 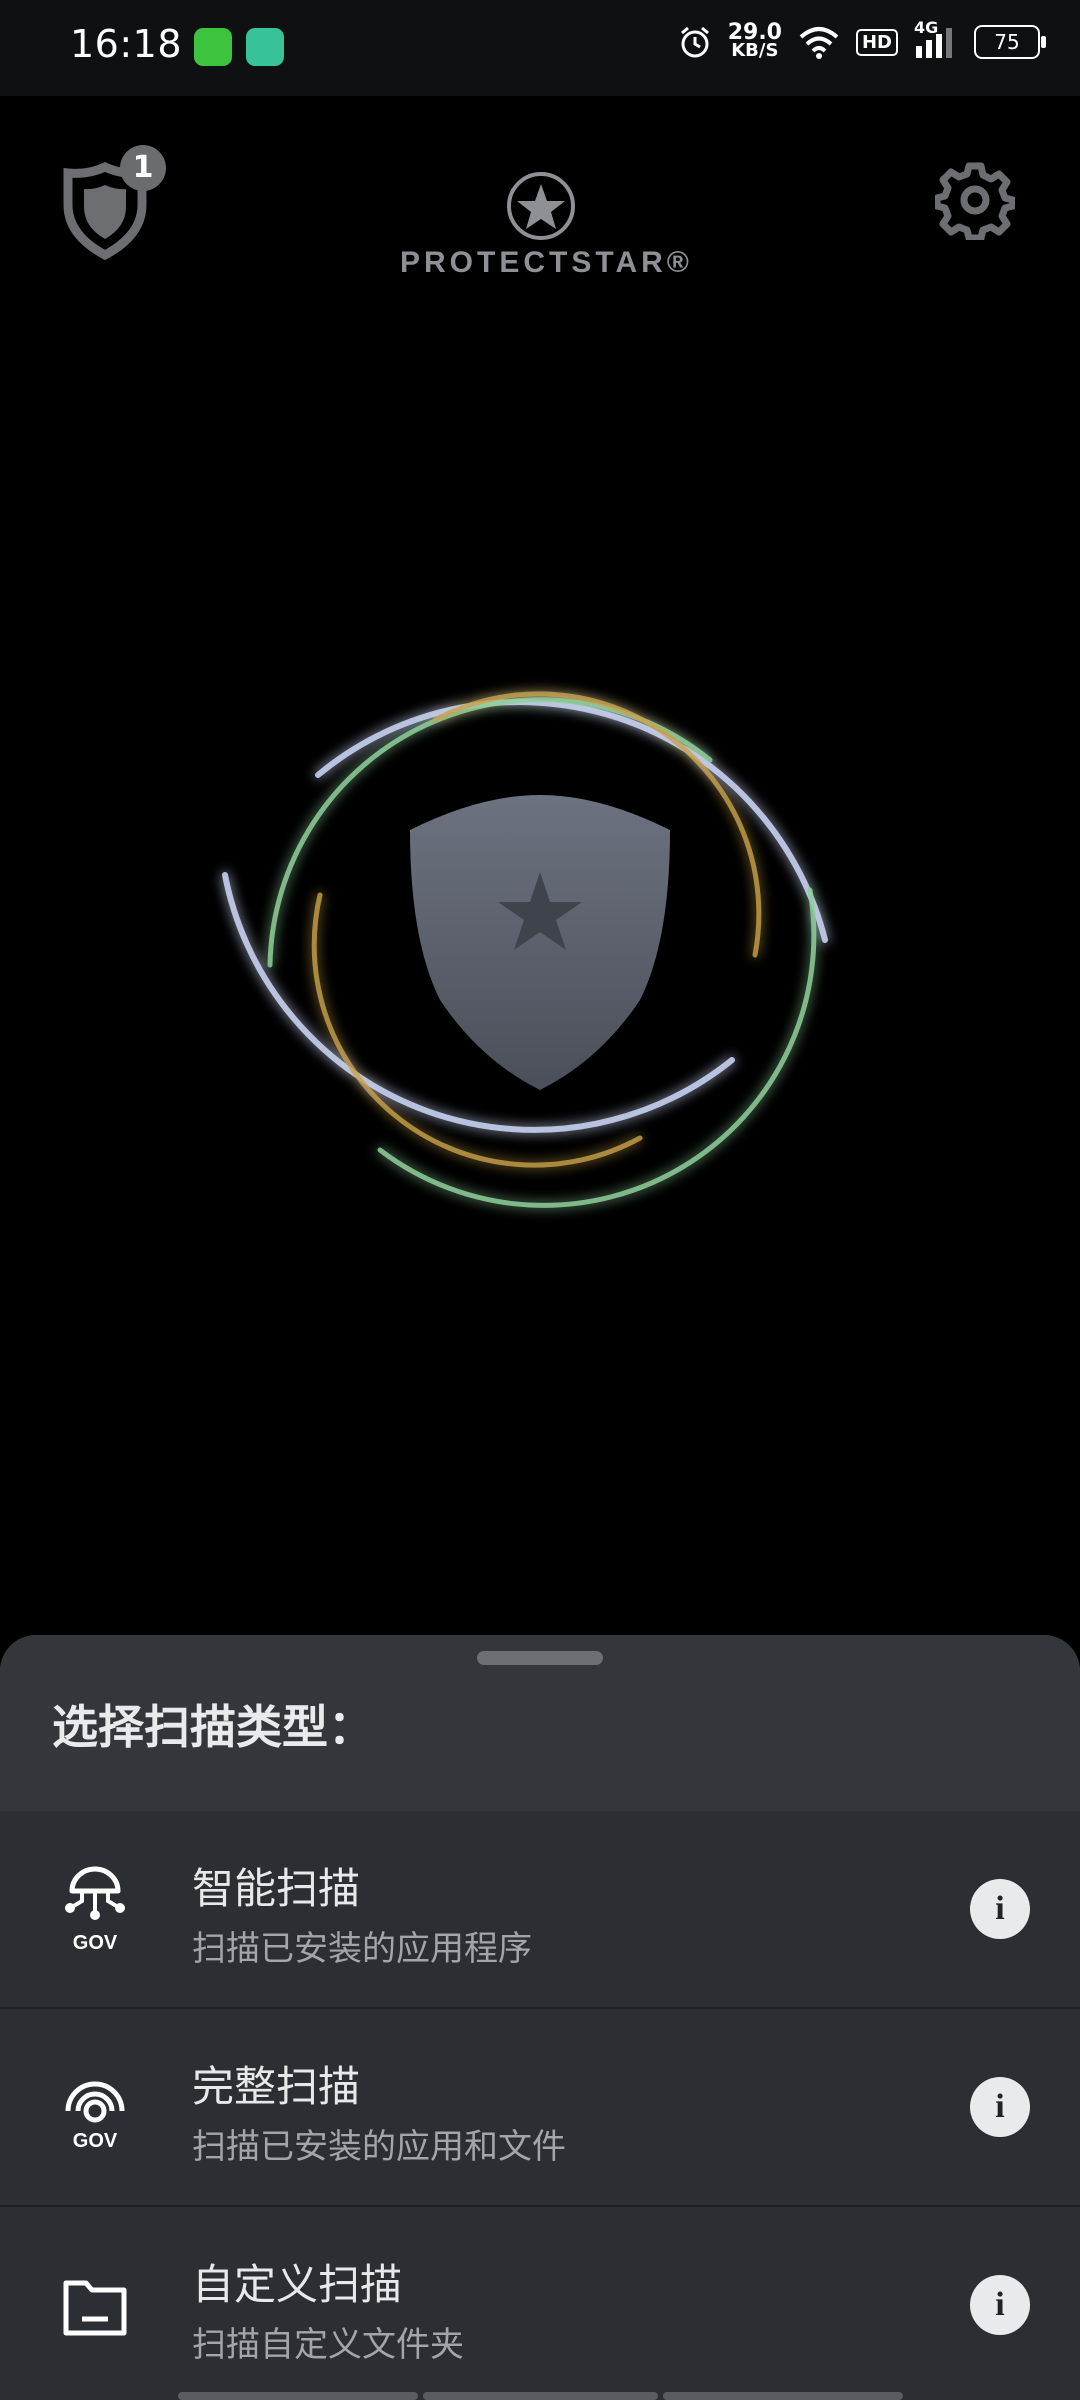 I want to click on full-scan-title: 完整扫描, so click(x=276, y=2086).